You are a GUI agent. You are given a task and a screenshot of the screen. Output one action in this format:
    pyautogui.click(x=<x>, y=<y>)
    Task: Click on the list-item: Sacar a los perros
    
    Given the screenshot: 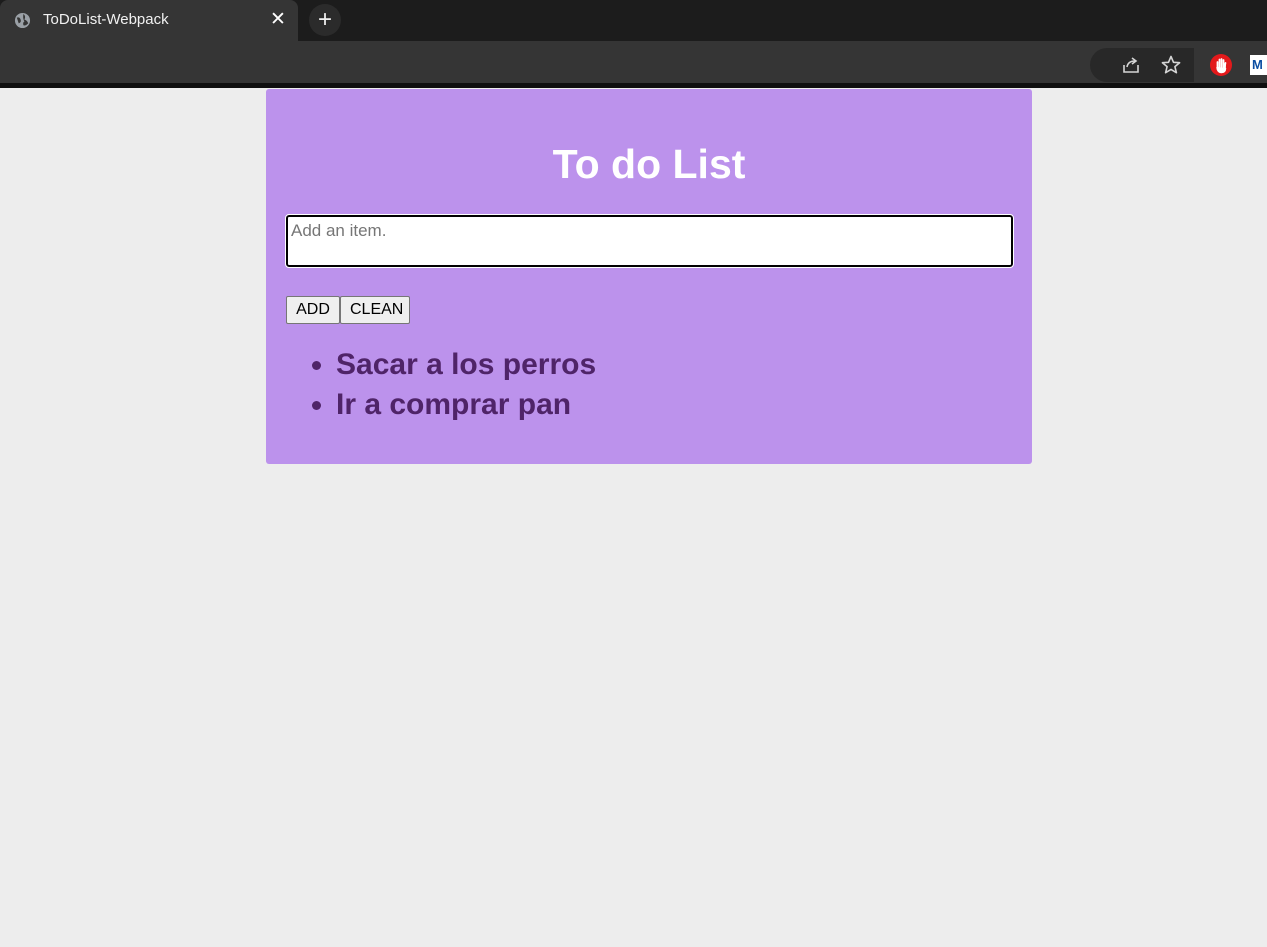 What is the action you would take?
    pyautogui.click(x=466, y=365)
    